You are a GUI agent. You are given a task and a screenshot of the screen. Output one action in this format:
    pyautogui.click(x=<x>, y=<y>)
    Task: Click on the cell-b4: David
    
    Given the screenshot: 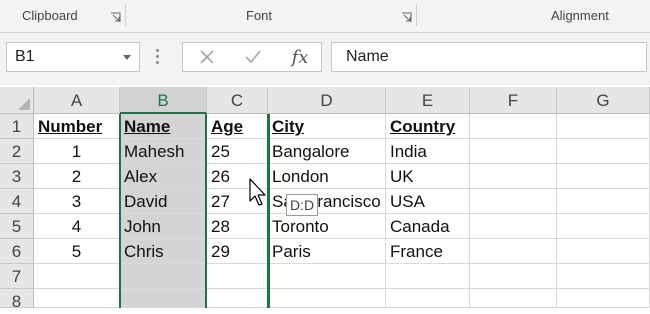 What is the action you would take?
    pyautogui.click(x=163, y=201)
    